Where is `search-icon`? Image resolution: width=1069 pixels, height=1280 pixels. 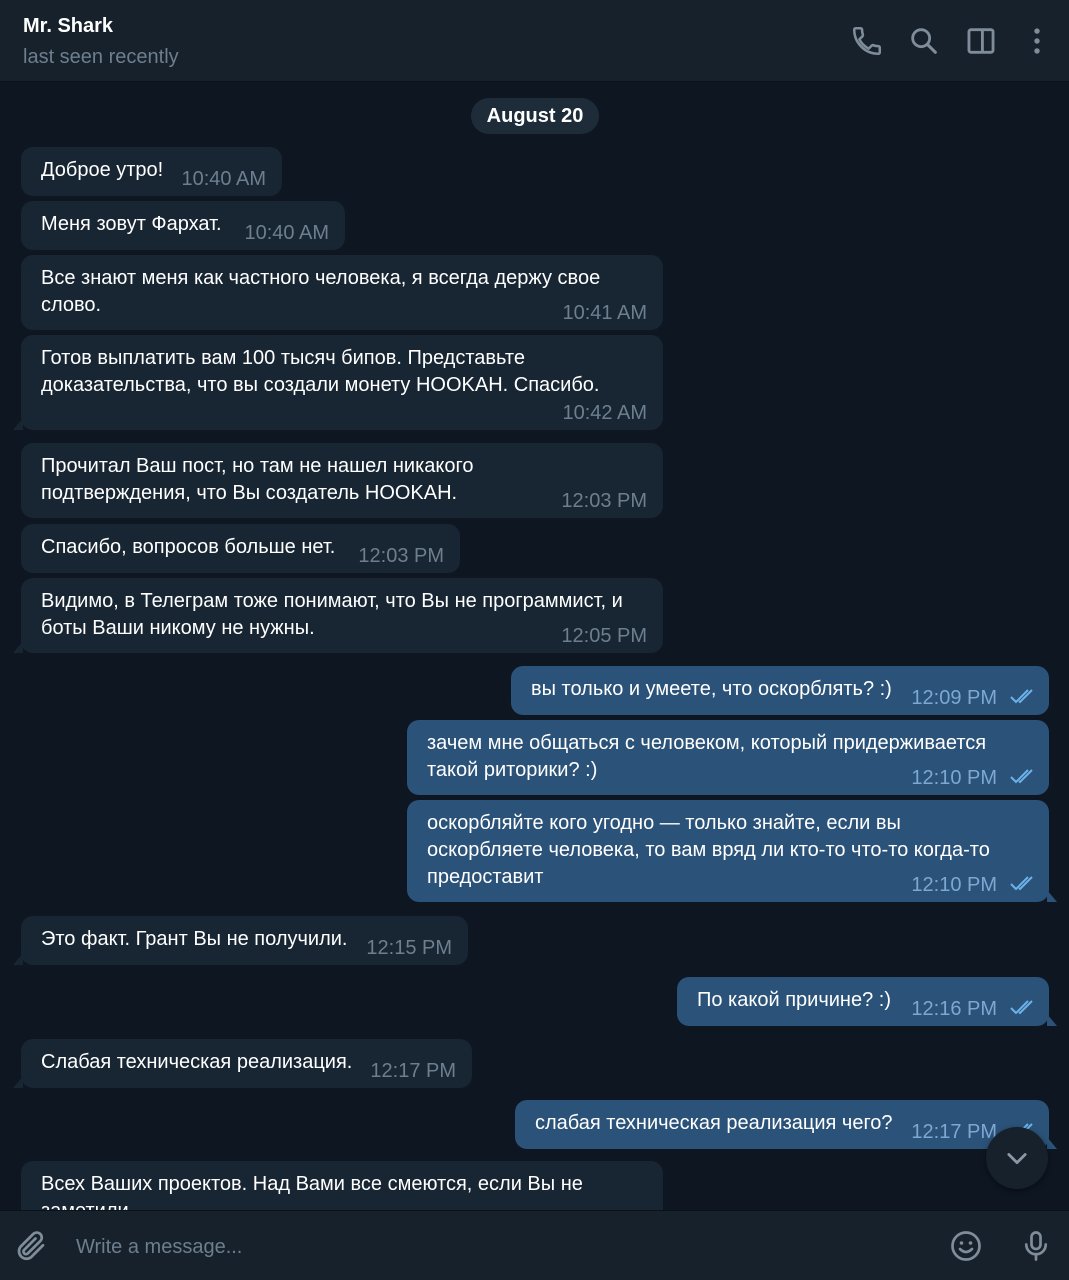 search-icon is located at coordinates (924, 41).